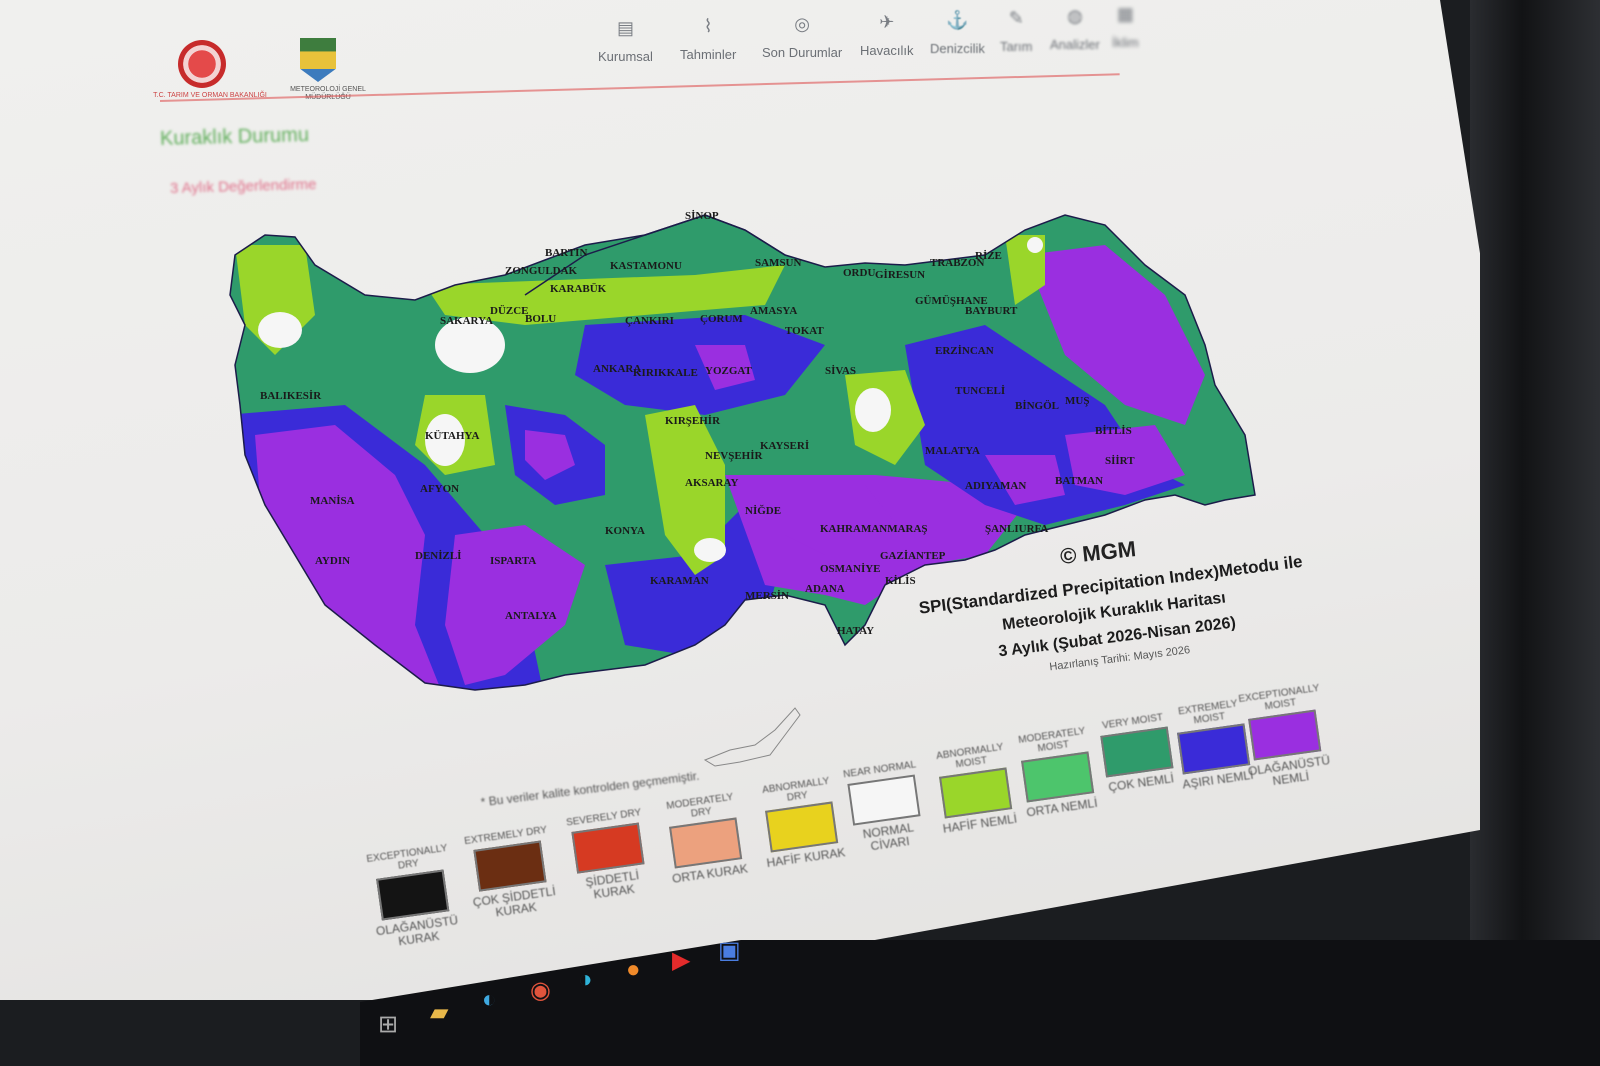 The height and width of the screenshot is (1066, 1600). Describe the element at coordinates (1016, 18) in the screenshot. I see `leaf-icon: ✎` at that location.